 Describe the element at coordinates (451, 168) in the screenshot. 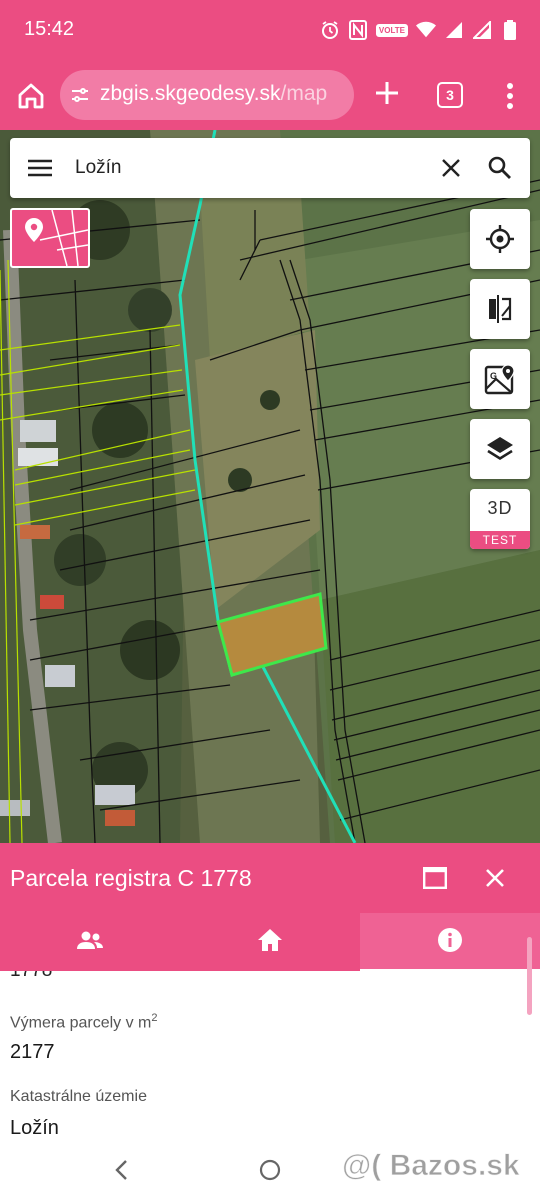

I see `clear-icon` at that location.